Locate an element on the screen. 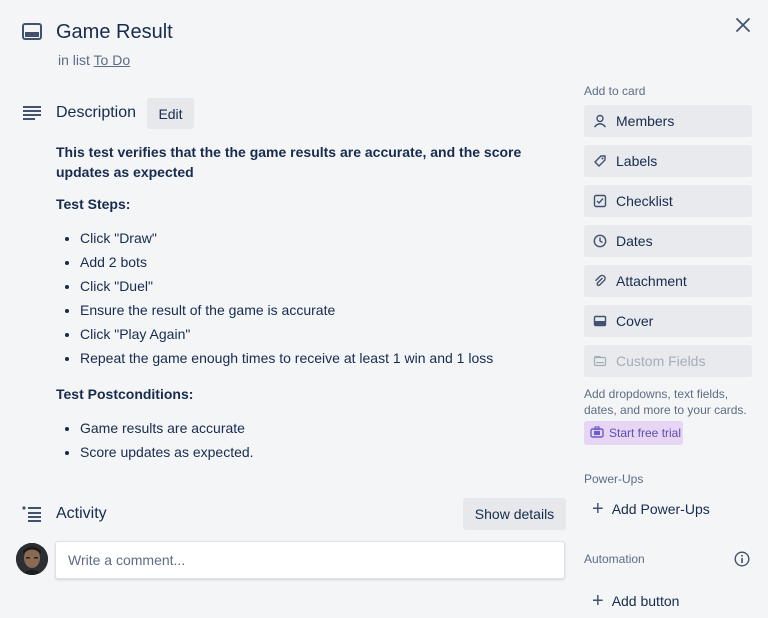  custom-fields-button: Custom Fields is located at coordinates (668, 361).